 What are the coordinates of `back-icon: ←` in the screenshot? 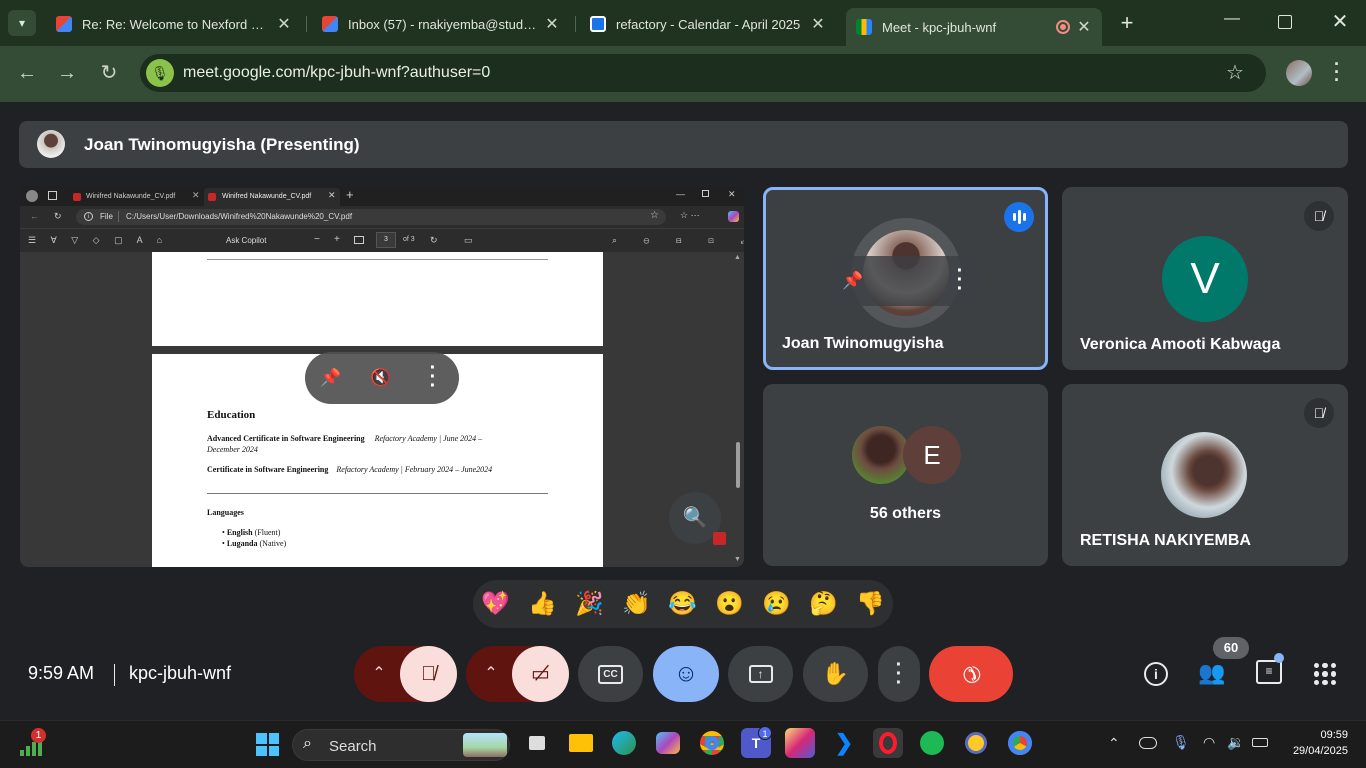 It's located at (27, 73).